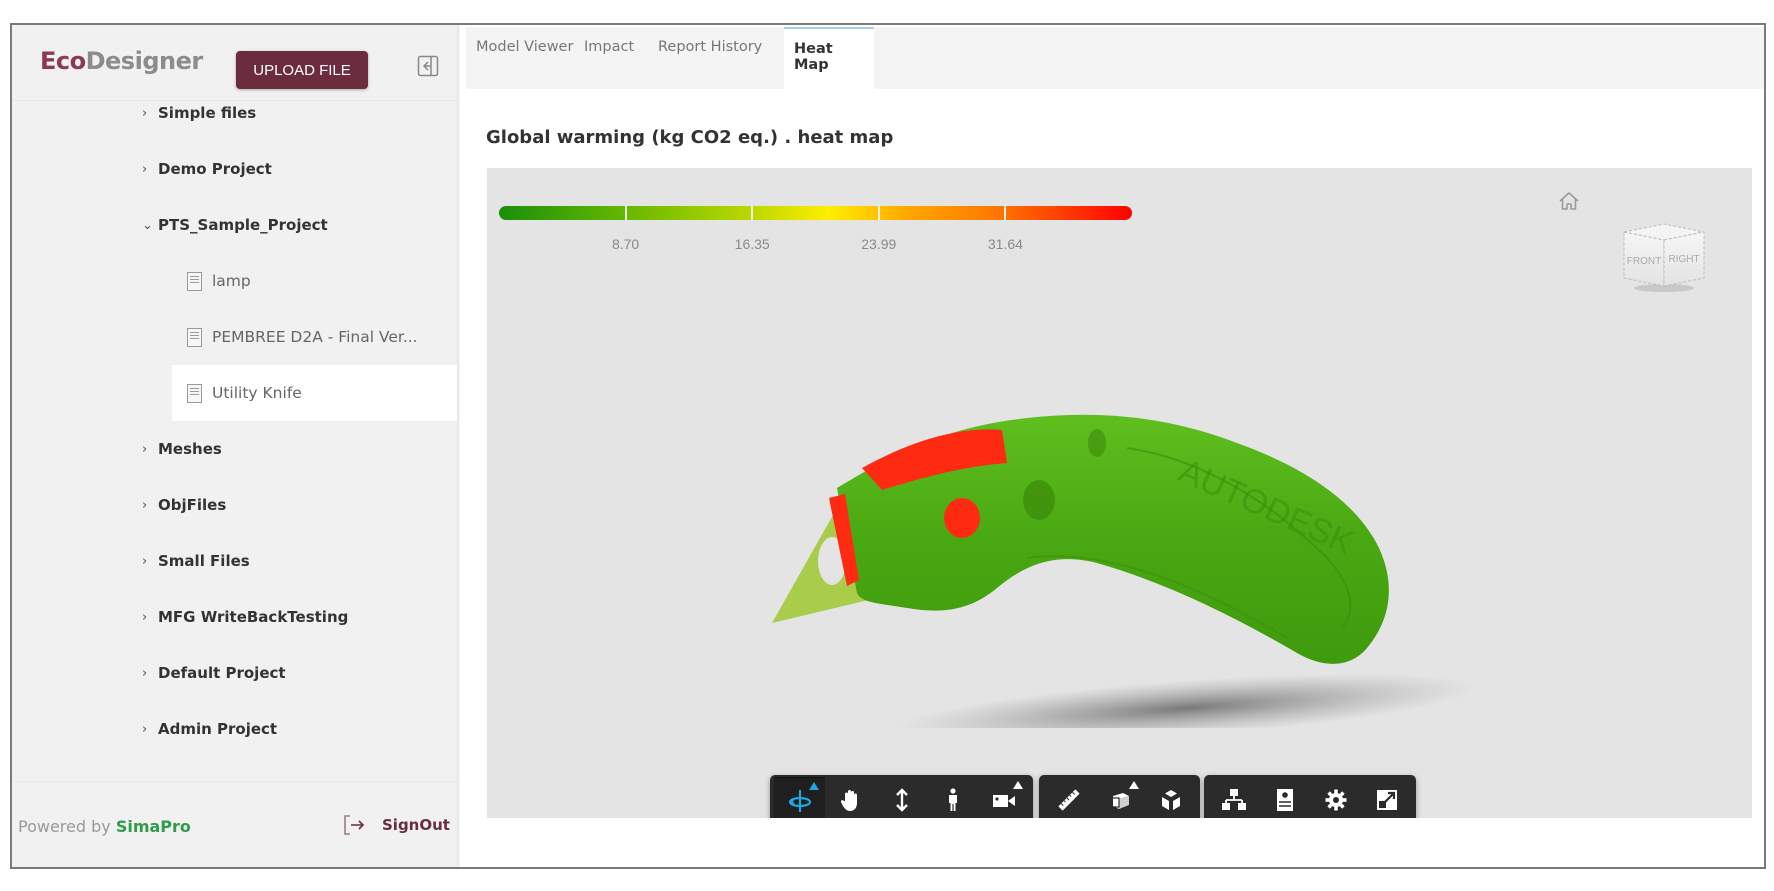 The width and height of the screenshot is (1774, 891). Describe the element at coordinates (1569, 201) in the screenshot. I see `home-view-icon` at that location.